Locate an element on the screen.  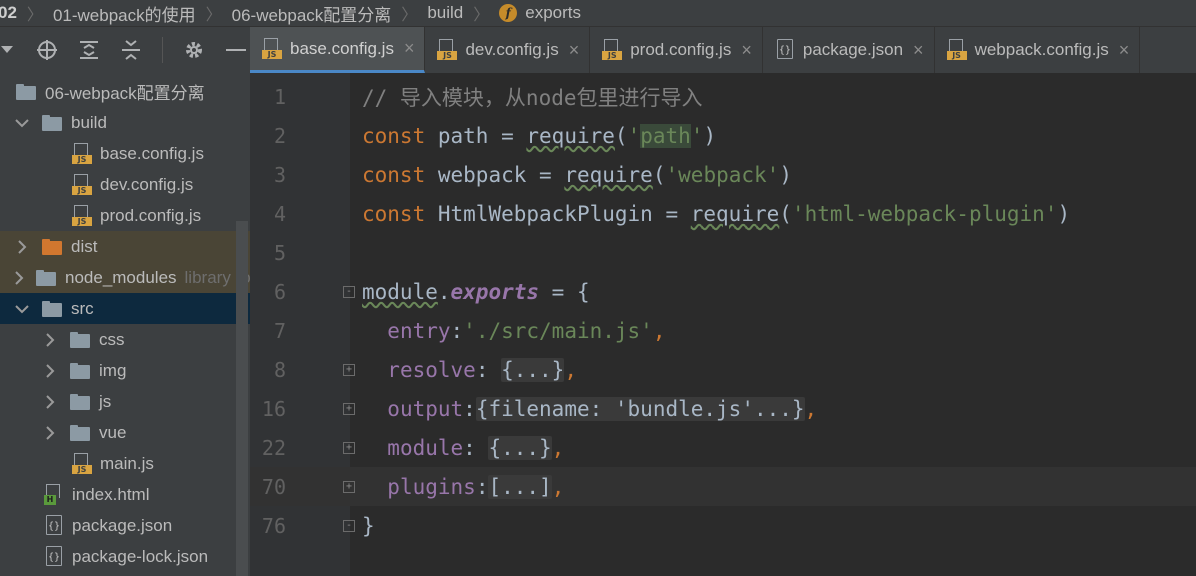
identifier: HtmlWebpackPlugin is located at coordinates (545, 213).